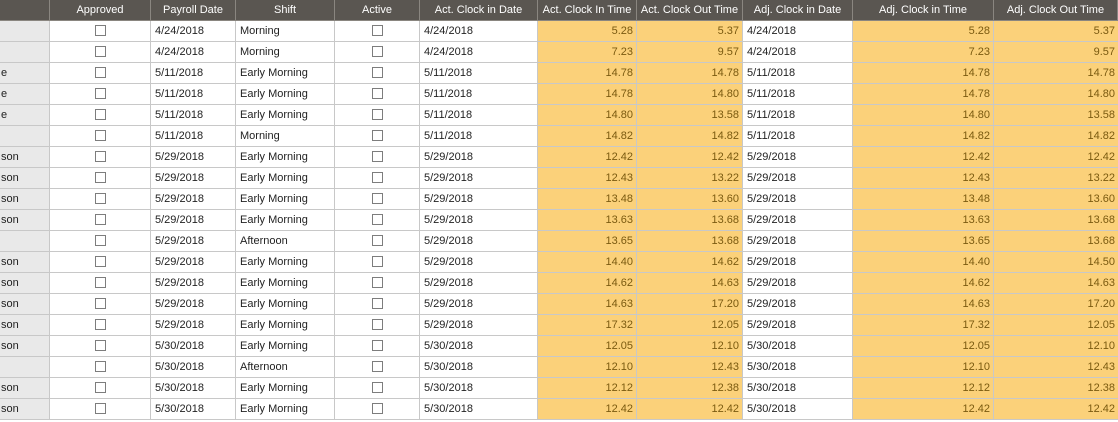  What do you see at coordinates (923, 10) in the screenshot?
I see `column-header-adj-clock-in-time: Adj. Clock in Time` at bounding box center [923, 10].